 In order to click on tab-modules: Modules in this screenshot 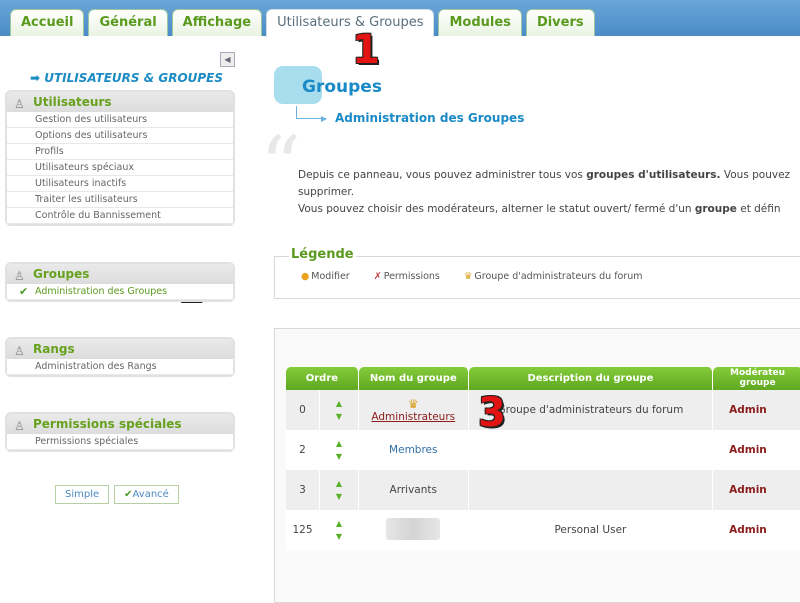, I will do `click(480, 22)`.